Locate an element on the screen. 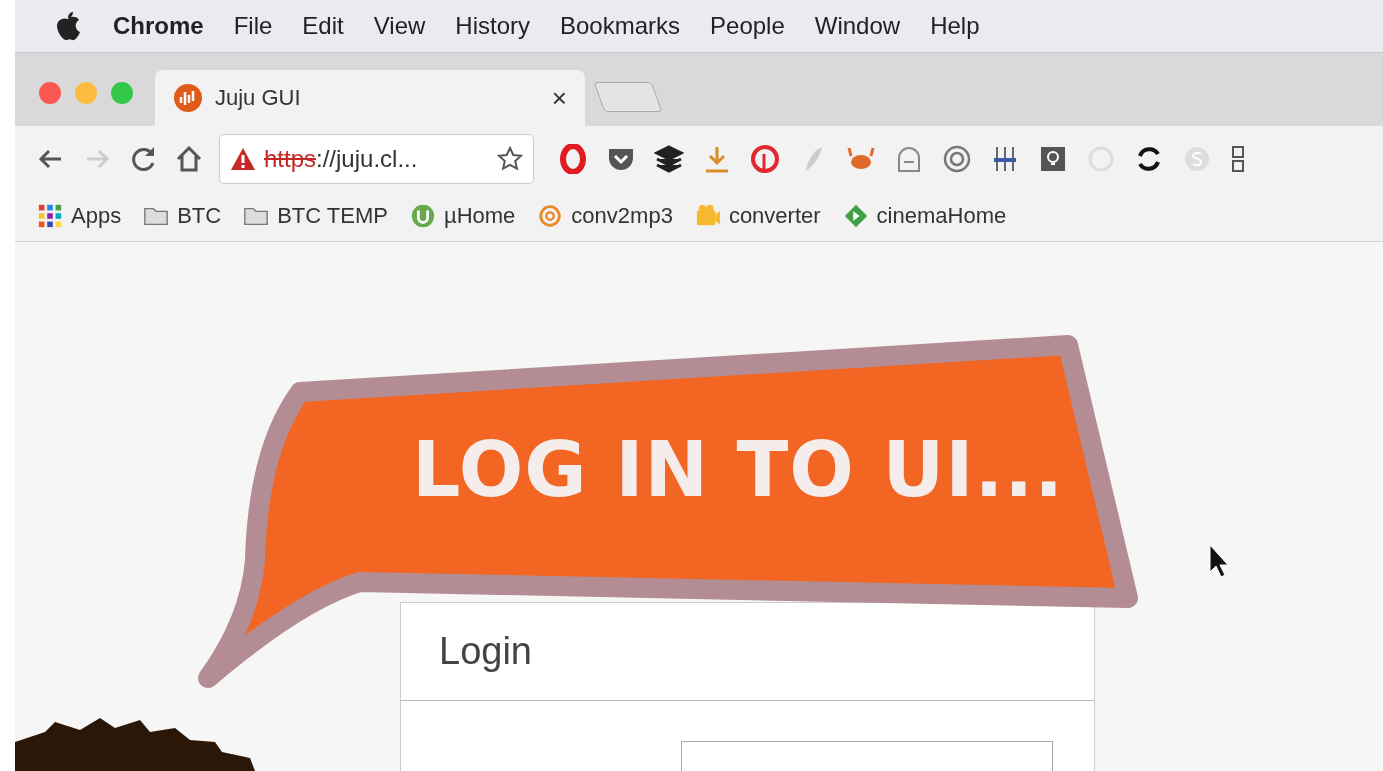 Image resolution: width=1383 pixels, height=771 pixels. tab-favicon-icon is located at coordinates (188, 98).